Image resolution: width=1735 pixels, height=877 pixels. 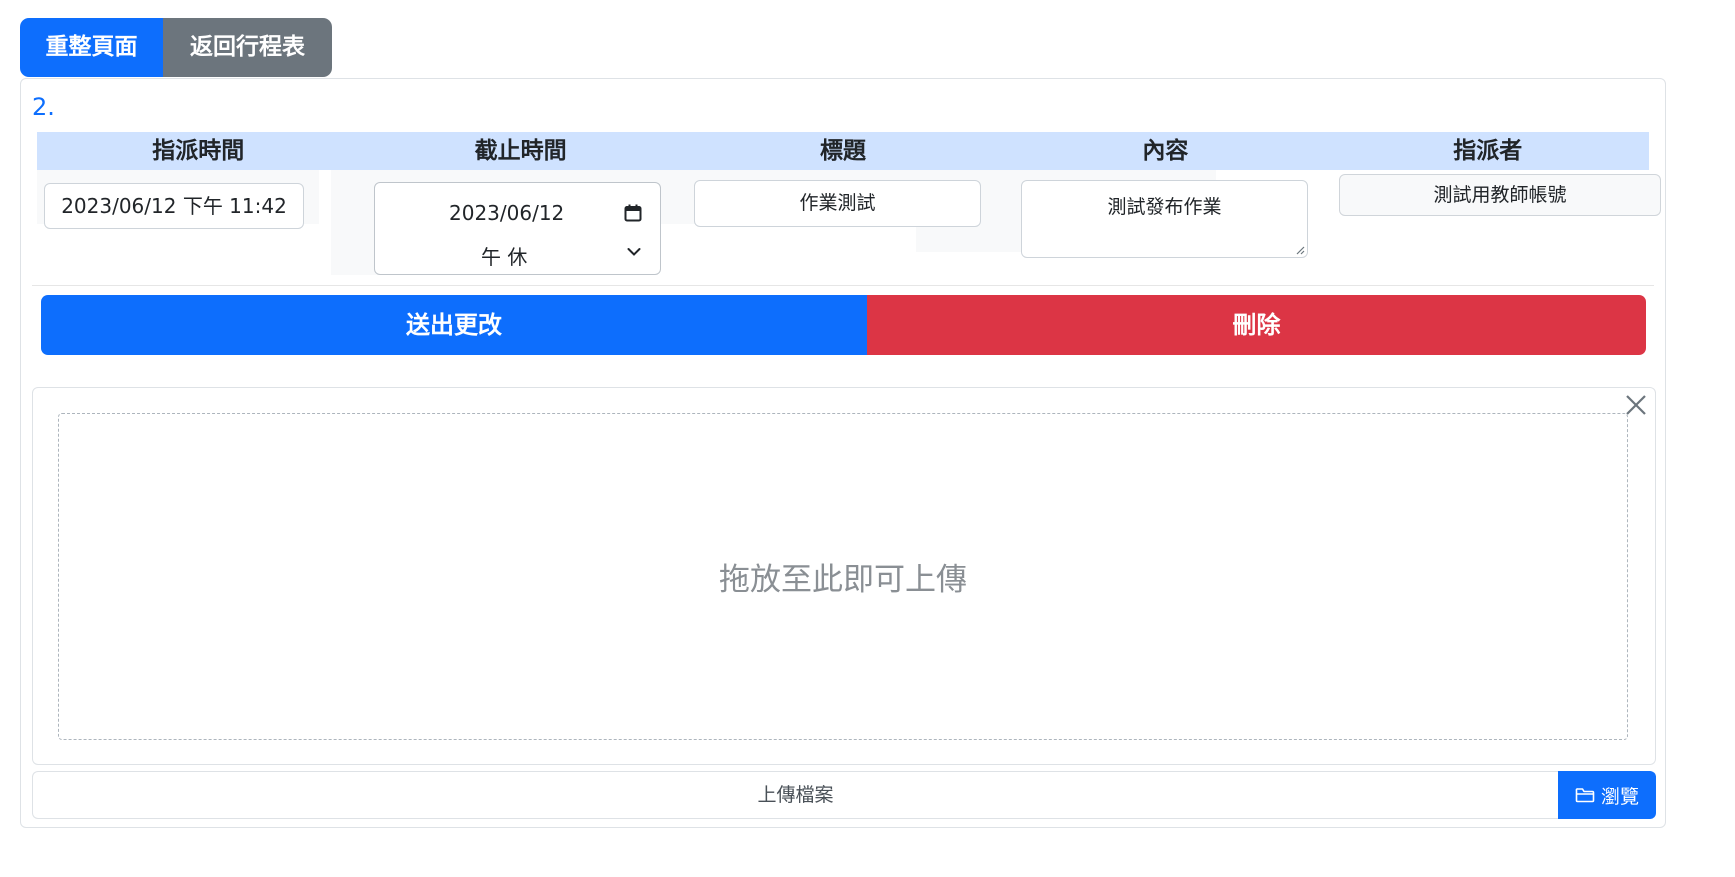 I want to click on content-text: 測試發布作業, so click(x=1164, y=207).